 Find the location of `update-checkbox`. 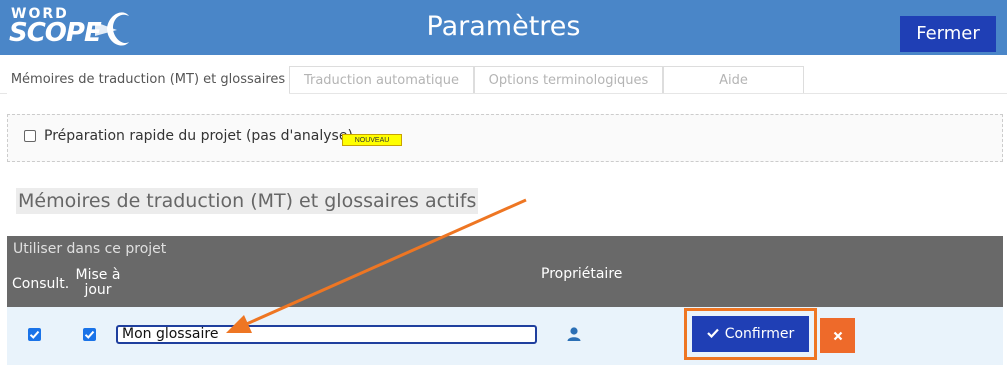

update-checkbox is located at coordinates (89, 334).